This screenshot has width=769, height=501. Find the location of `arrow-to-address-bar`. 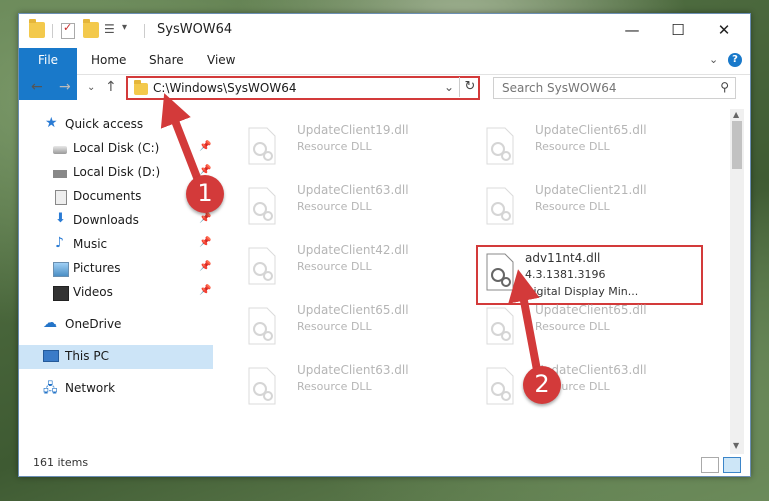

arrow-to-address-bar is located at coordinates (181, 138).